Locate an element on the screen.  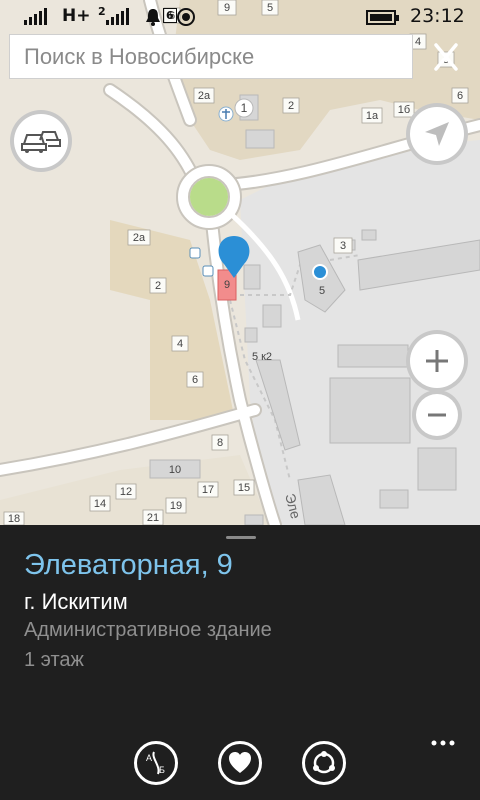
poi-dot is located at coordinates (320, 272).